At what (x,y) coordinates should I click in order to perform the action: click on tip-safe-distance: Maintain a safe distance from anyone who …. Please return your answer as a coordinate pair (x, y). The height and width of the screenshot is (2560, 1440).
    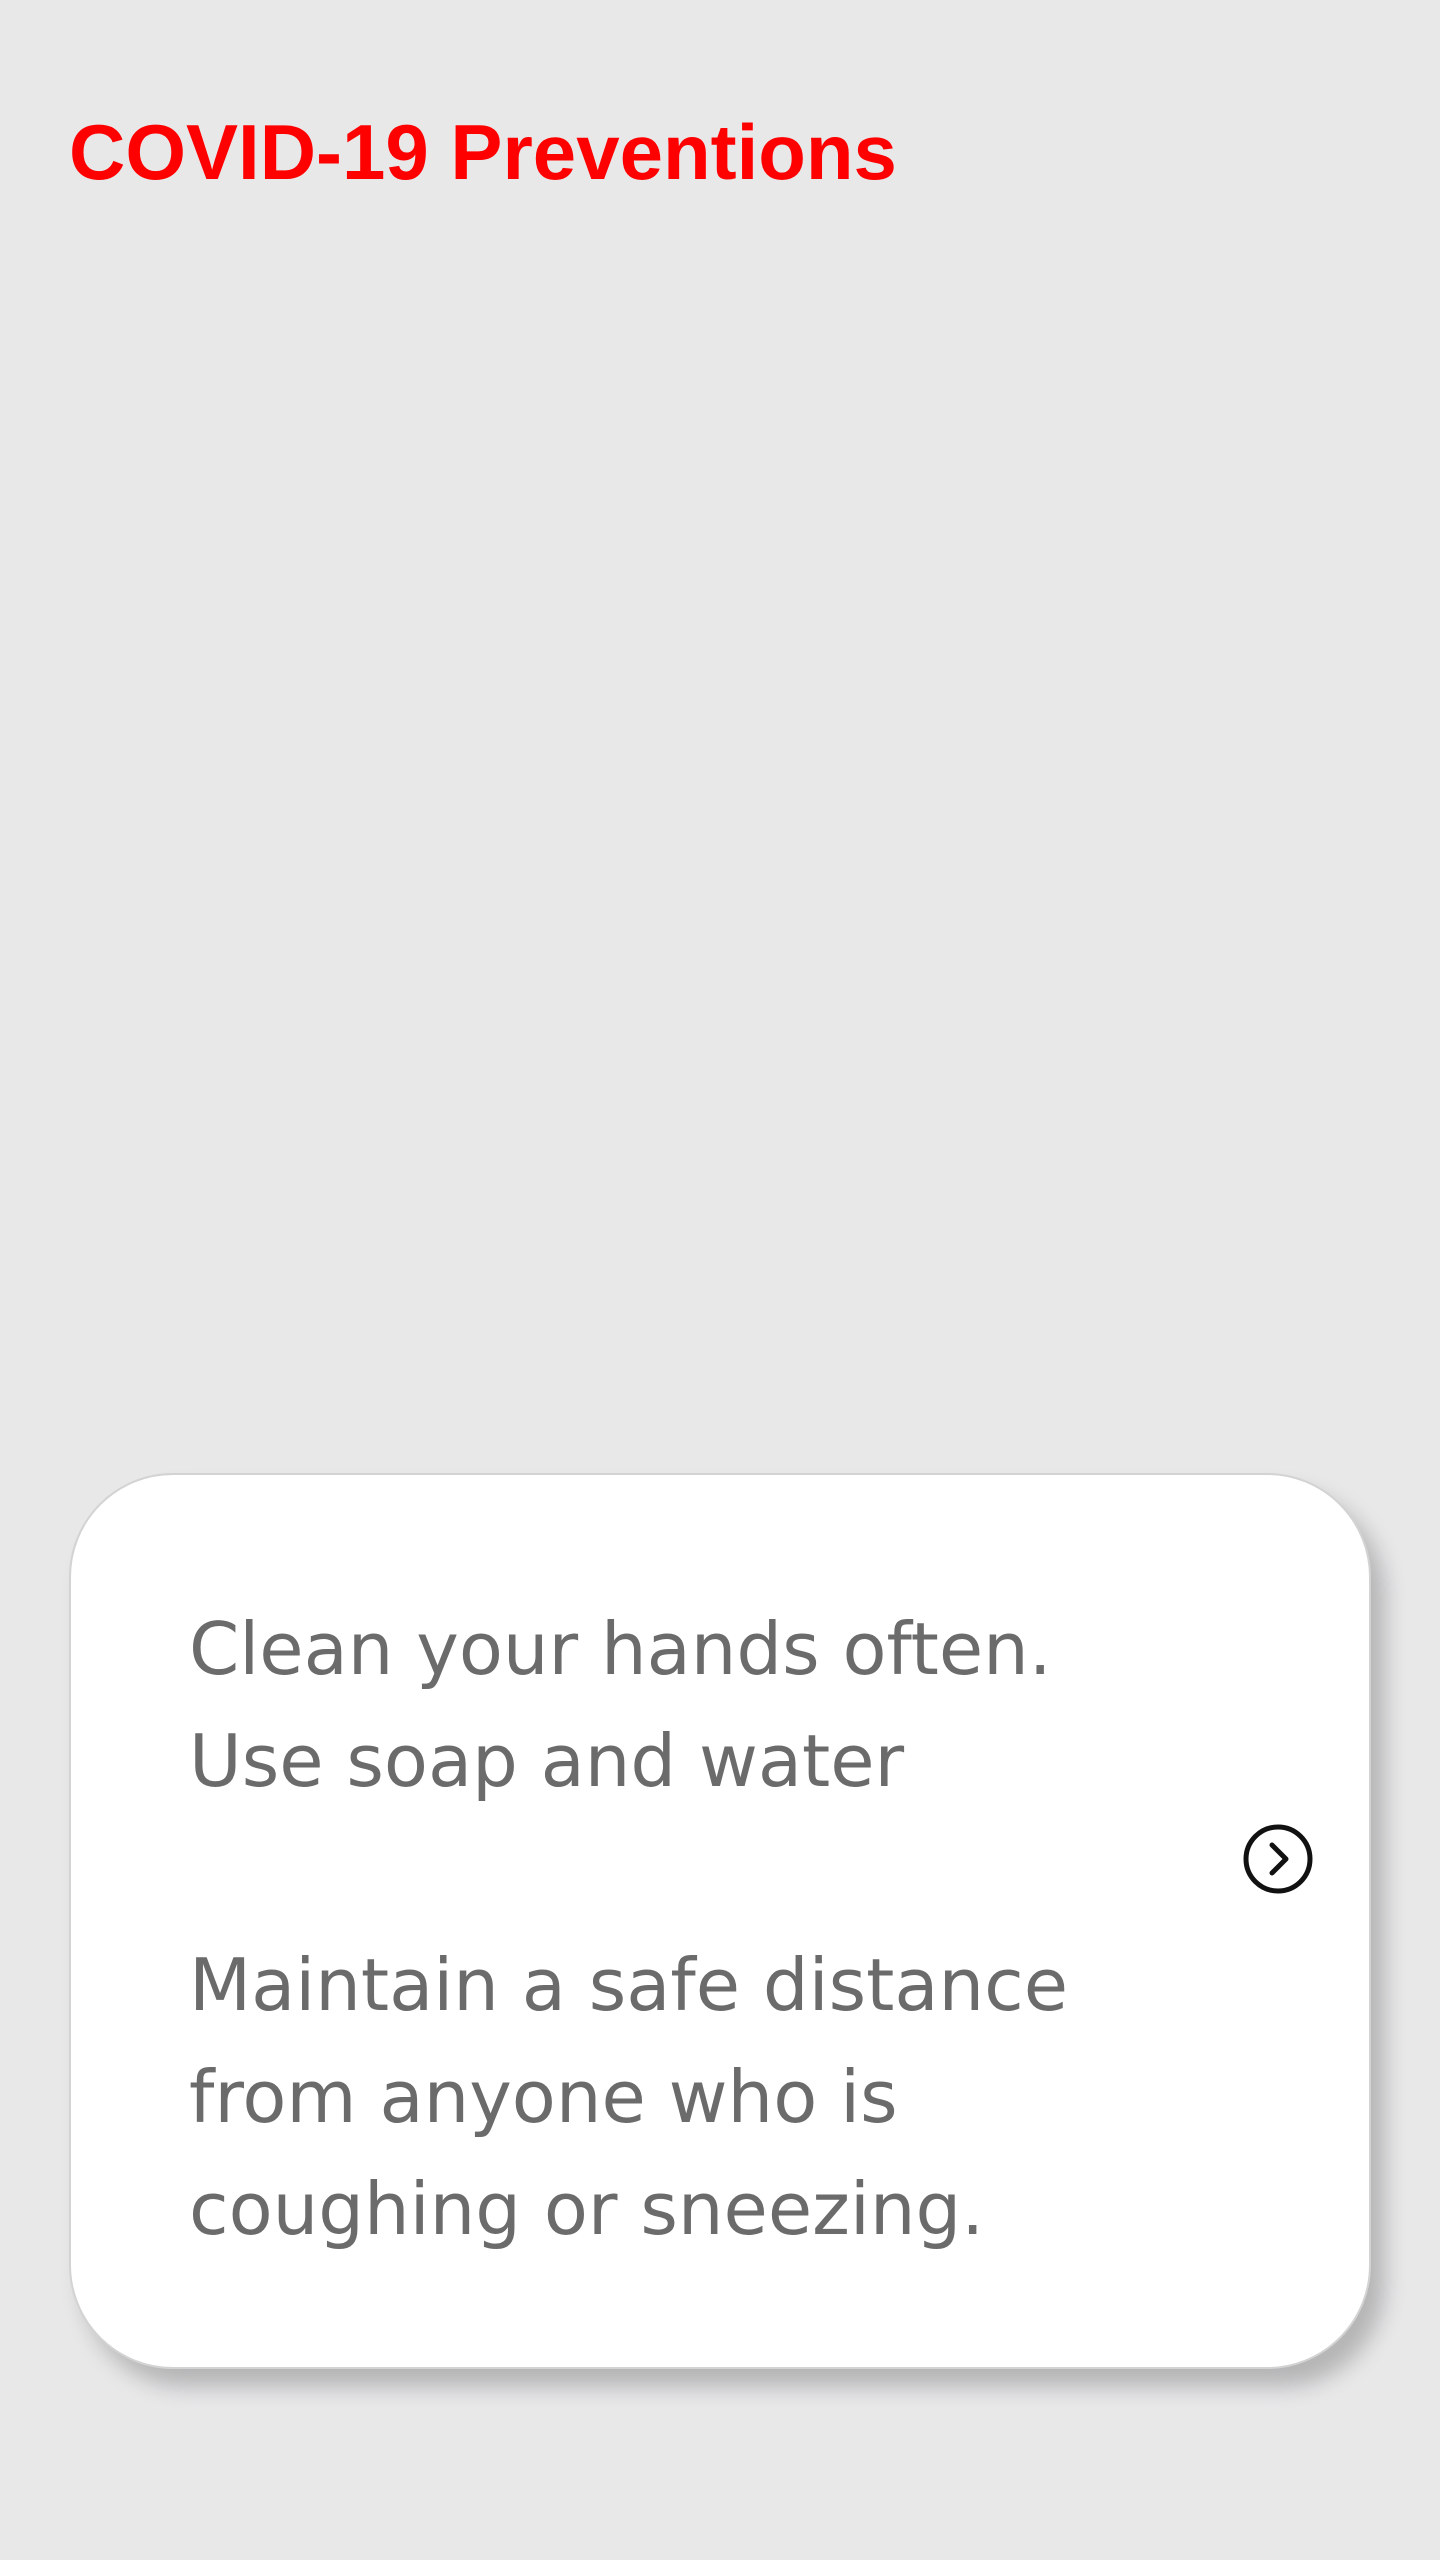
    Looking at the image, I should click on (628, 2097).